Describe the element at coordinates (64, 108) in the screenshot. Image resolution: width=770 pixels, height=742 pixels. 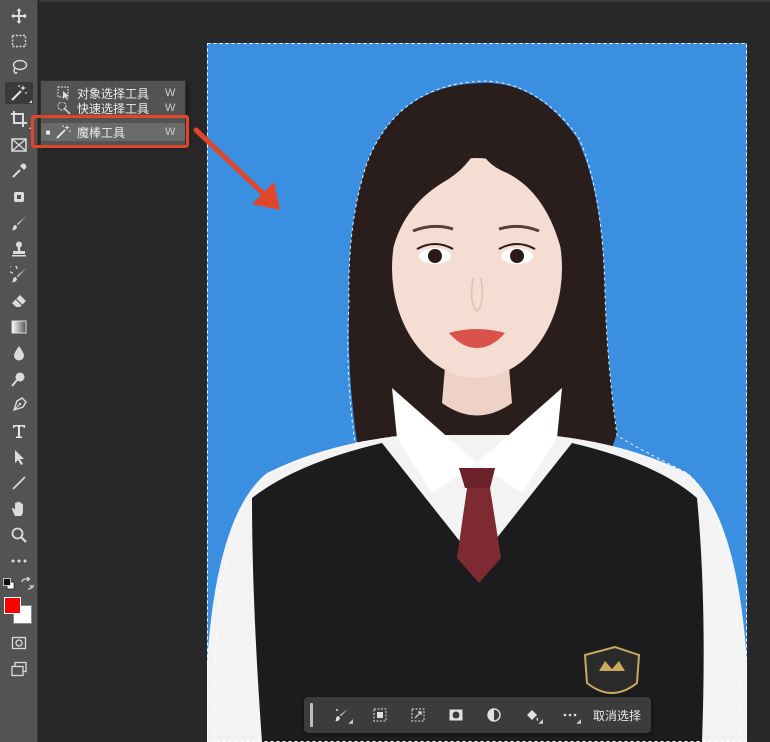
I see `quick-selection-icon` at that location.